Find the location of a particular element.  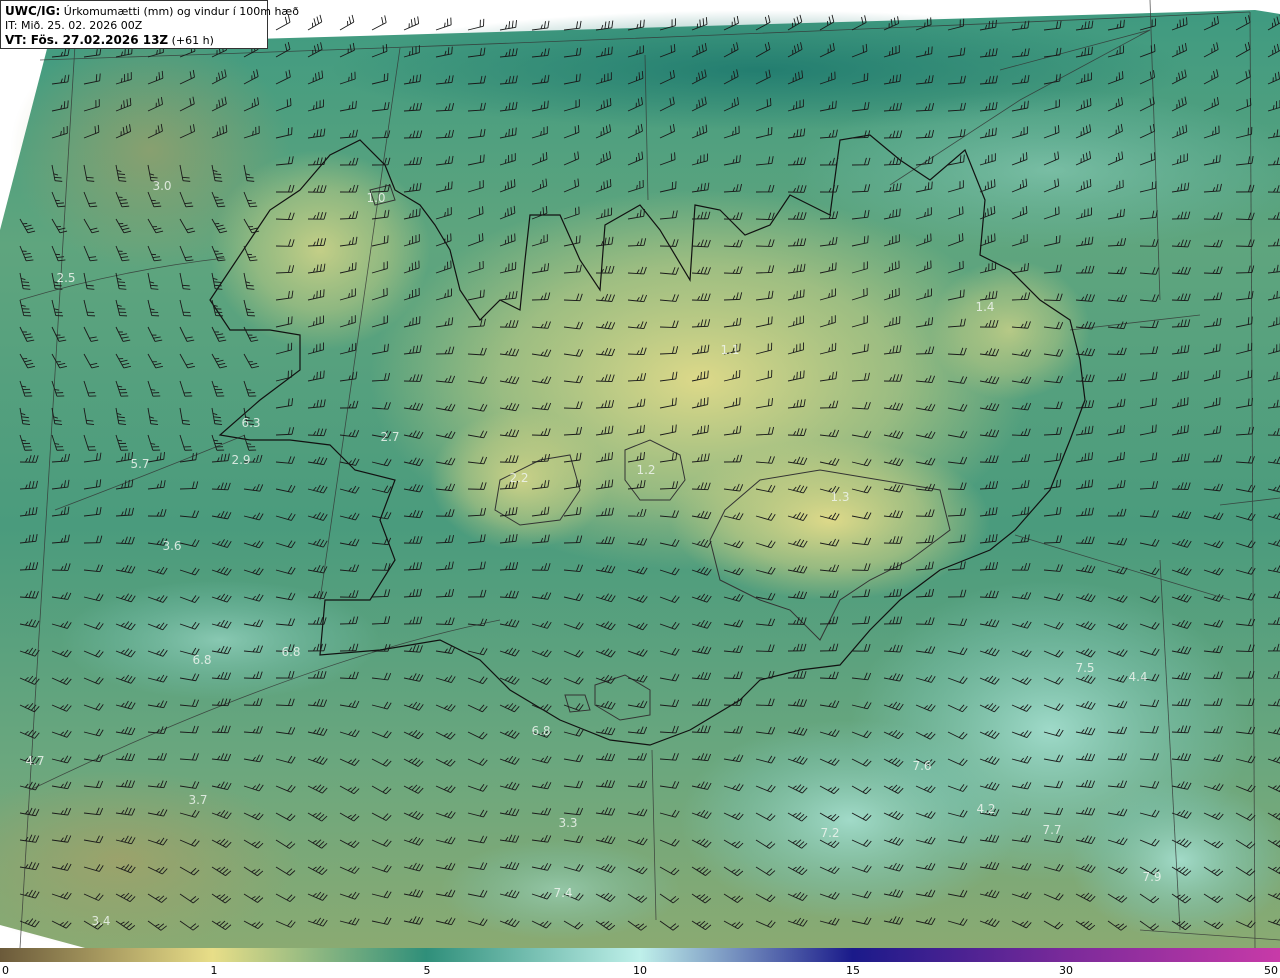

value-label: 2.7 is located at coordinates (389, 437).